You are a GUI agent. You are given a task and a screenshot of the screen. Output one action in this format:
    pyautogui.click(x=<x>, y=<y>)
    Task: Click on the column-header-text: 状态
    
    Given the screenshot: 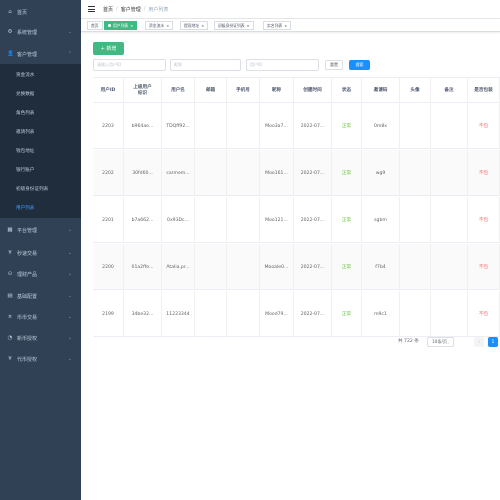 What is the action you would take?
    pyautogui.click(x=346, y=90)
    